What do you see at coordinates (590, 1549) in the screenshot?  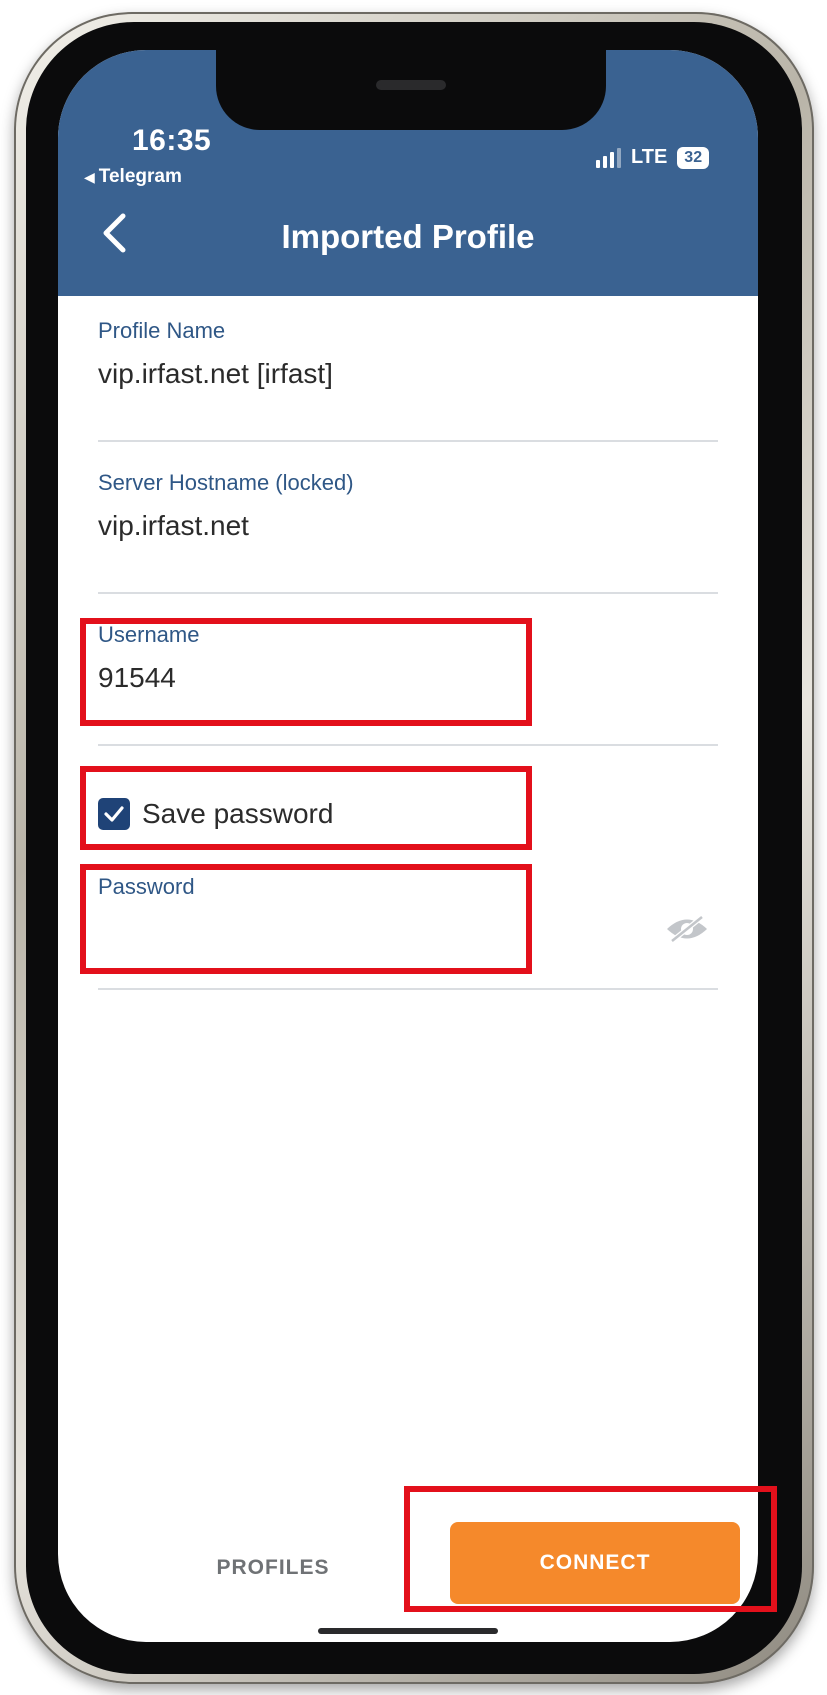 I see `highlight-connect` at bounding box center [590, 1549].